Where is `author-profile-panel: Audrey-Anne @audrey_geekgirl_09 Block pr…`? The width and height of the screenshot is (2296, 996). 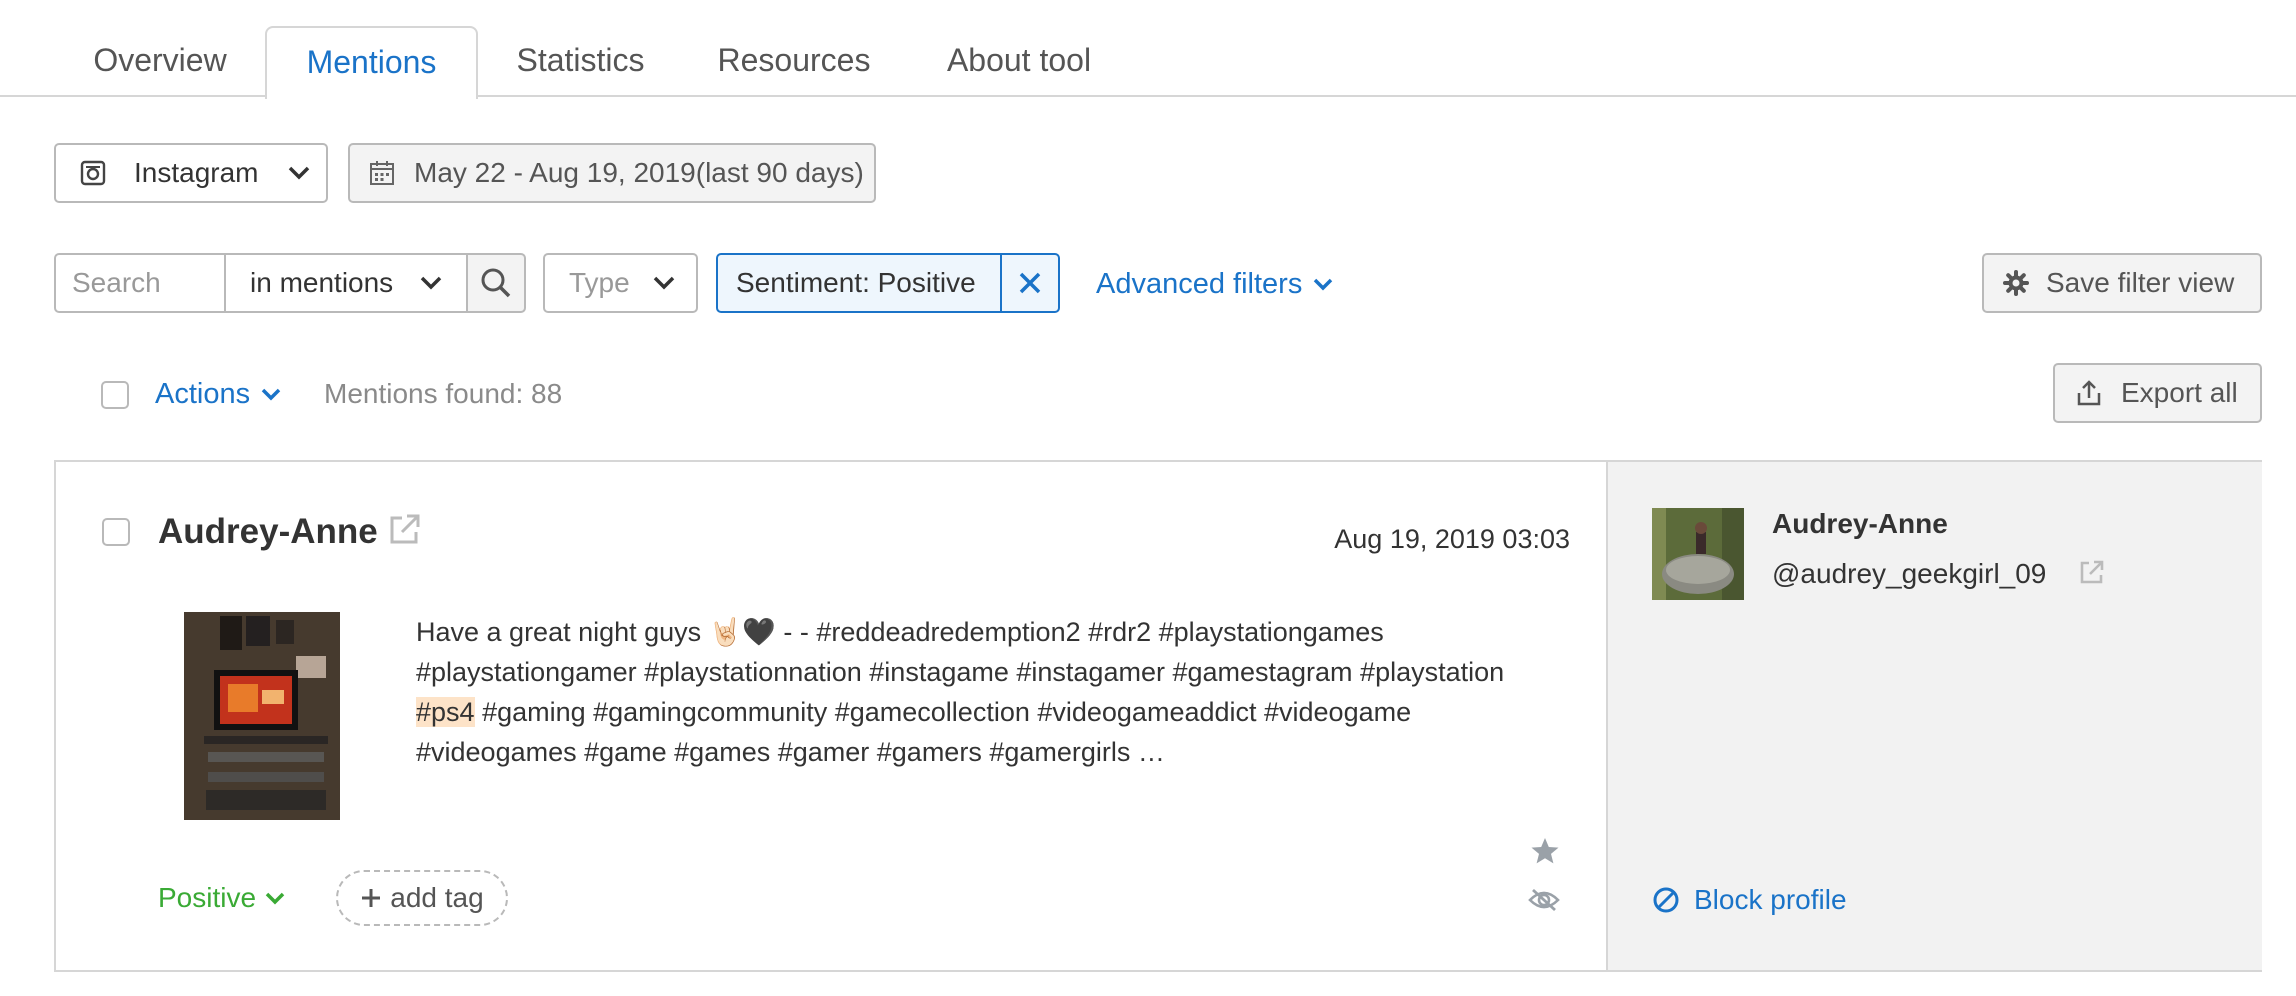
author-profile-panel: Audrey-Anne @audrey_geekgirl_09 Block pr… is located at coordinates (1934, 716).